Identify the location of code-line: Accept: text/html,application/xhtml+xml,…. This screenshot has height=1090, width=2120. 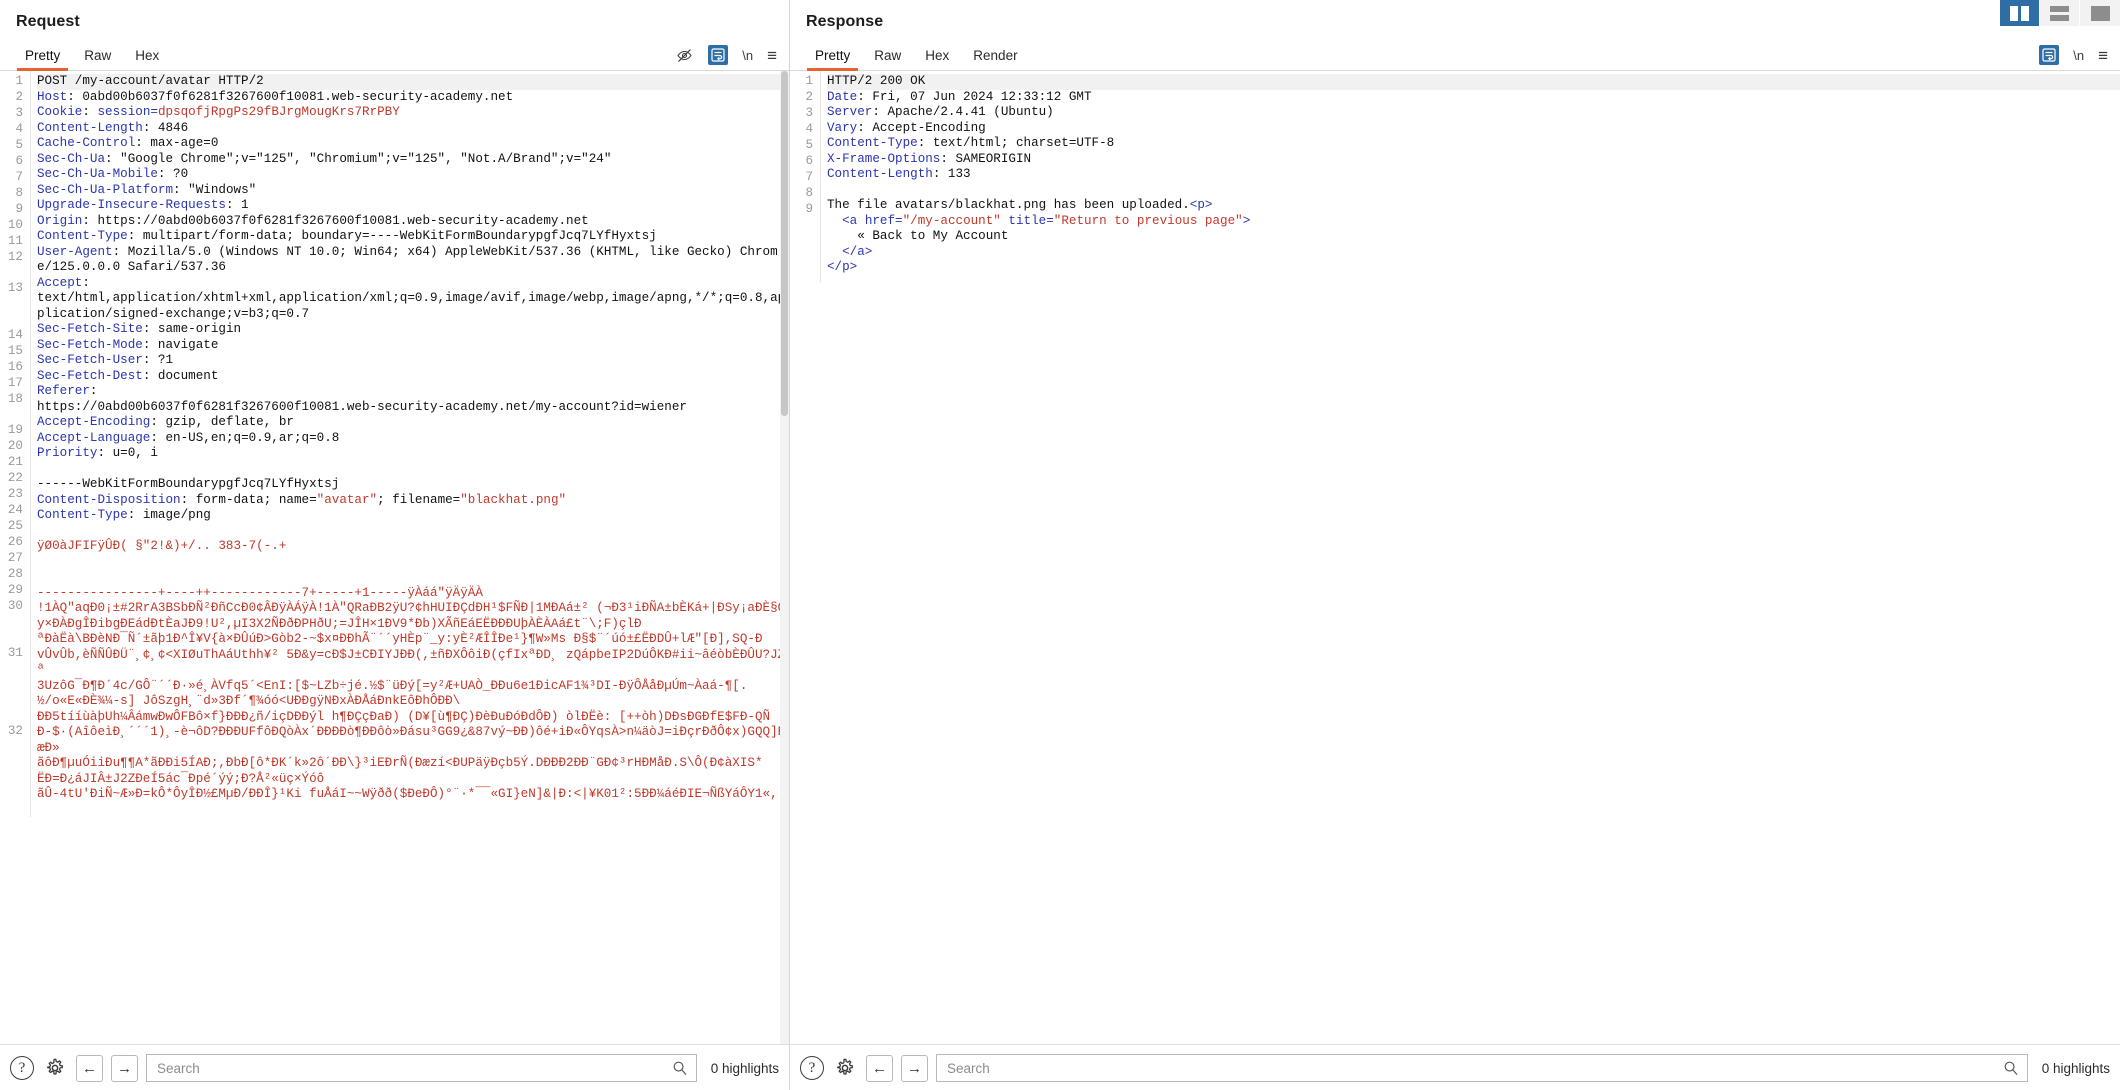
(411, 298).